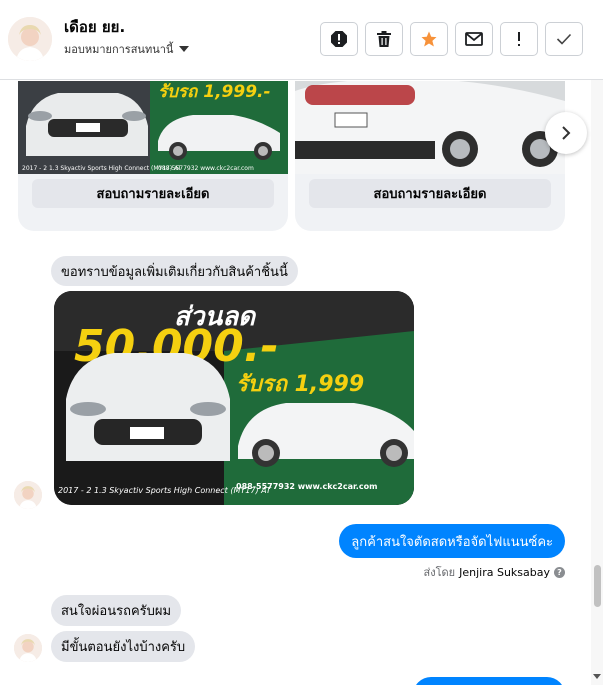  What do you see at coordinates (597, 586) in the screenshot?
I see `scrollbar-thumb` at bounding box center [597, 586].